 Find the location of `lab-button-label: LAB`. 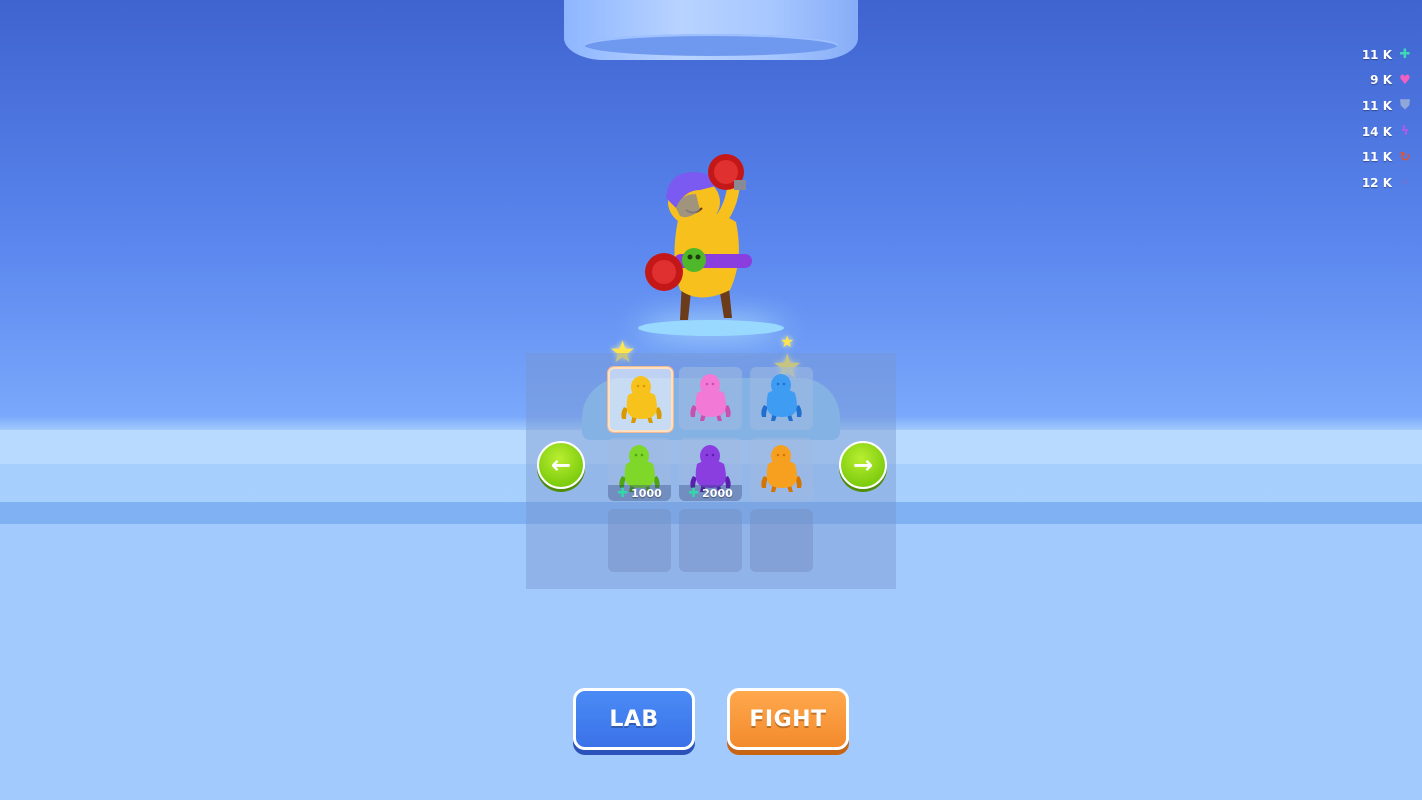

lab-button-label: LAB is located at coordinates (634, 719).